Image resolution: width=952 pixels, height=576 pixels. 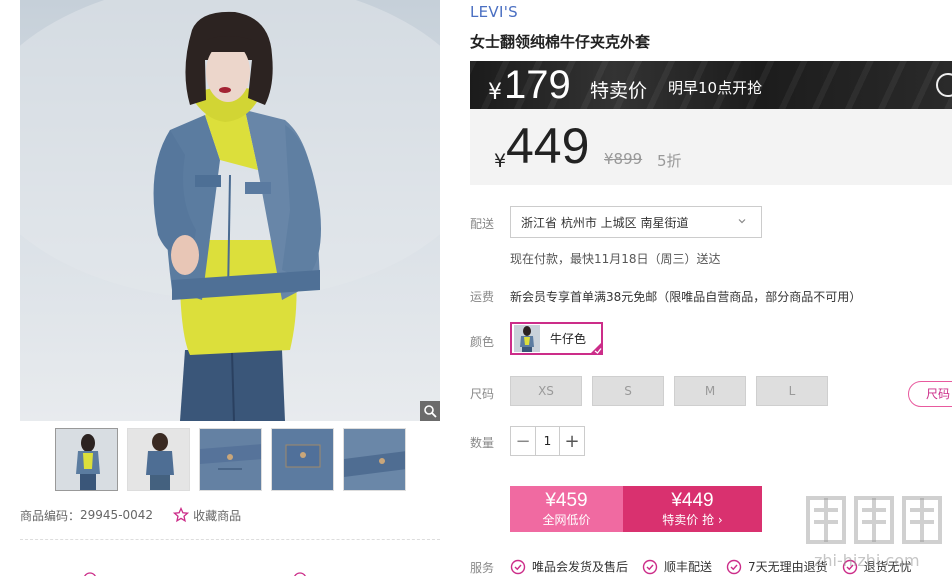 What do you see at coordinates (628, 391) in the screenshot?
I see `size-option-s: S` at bounding box center [628, 391].